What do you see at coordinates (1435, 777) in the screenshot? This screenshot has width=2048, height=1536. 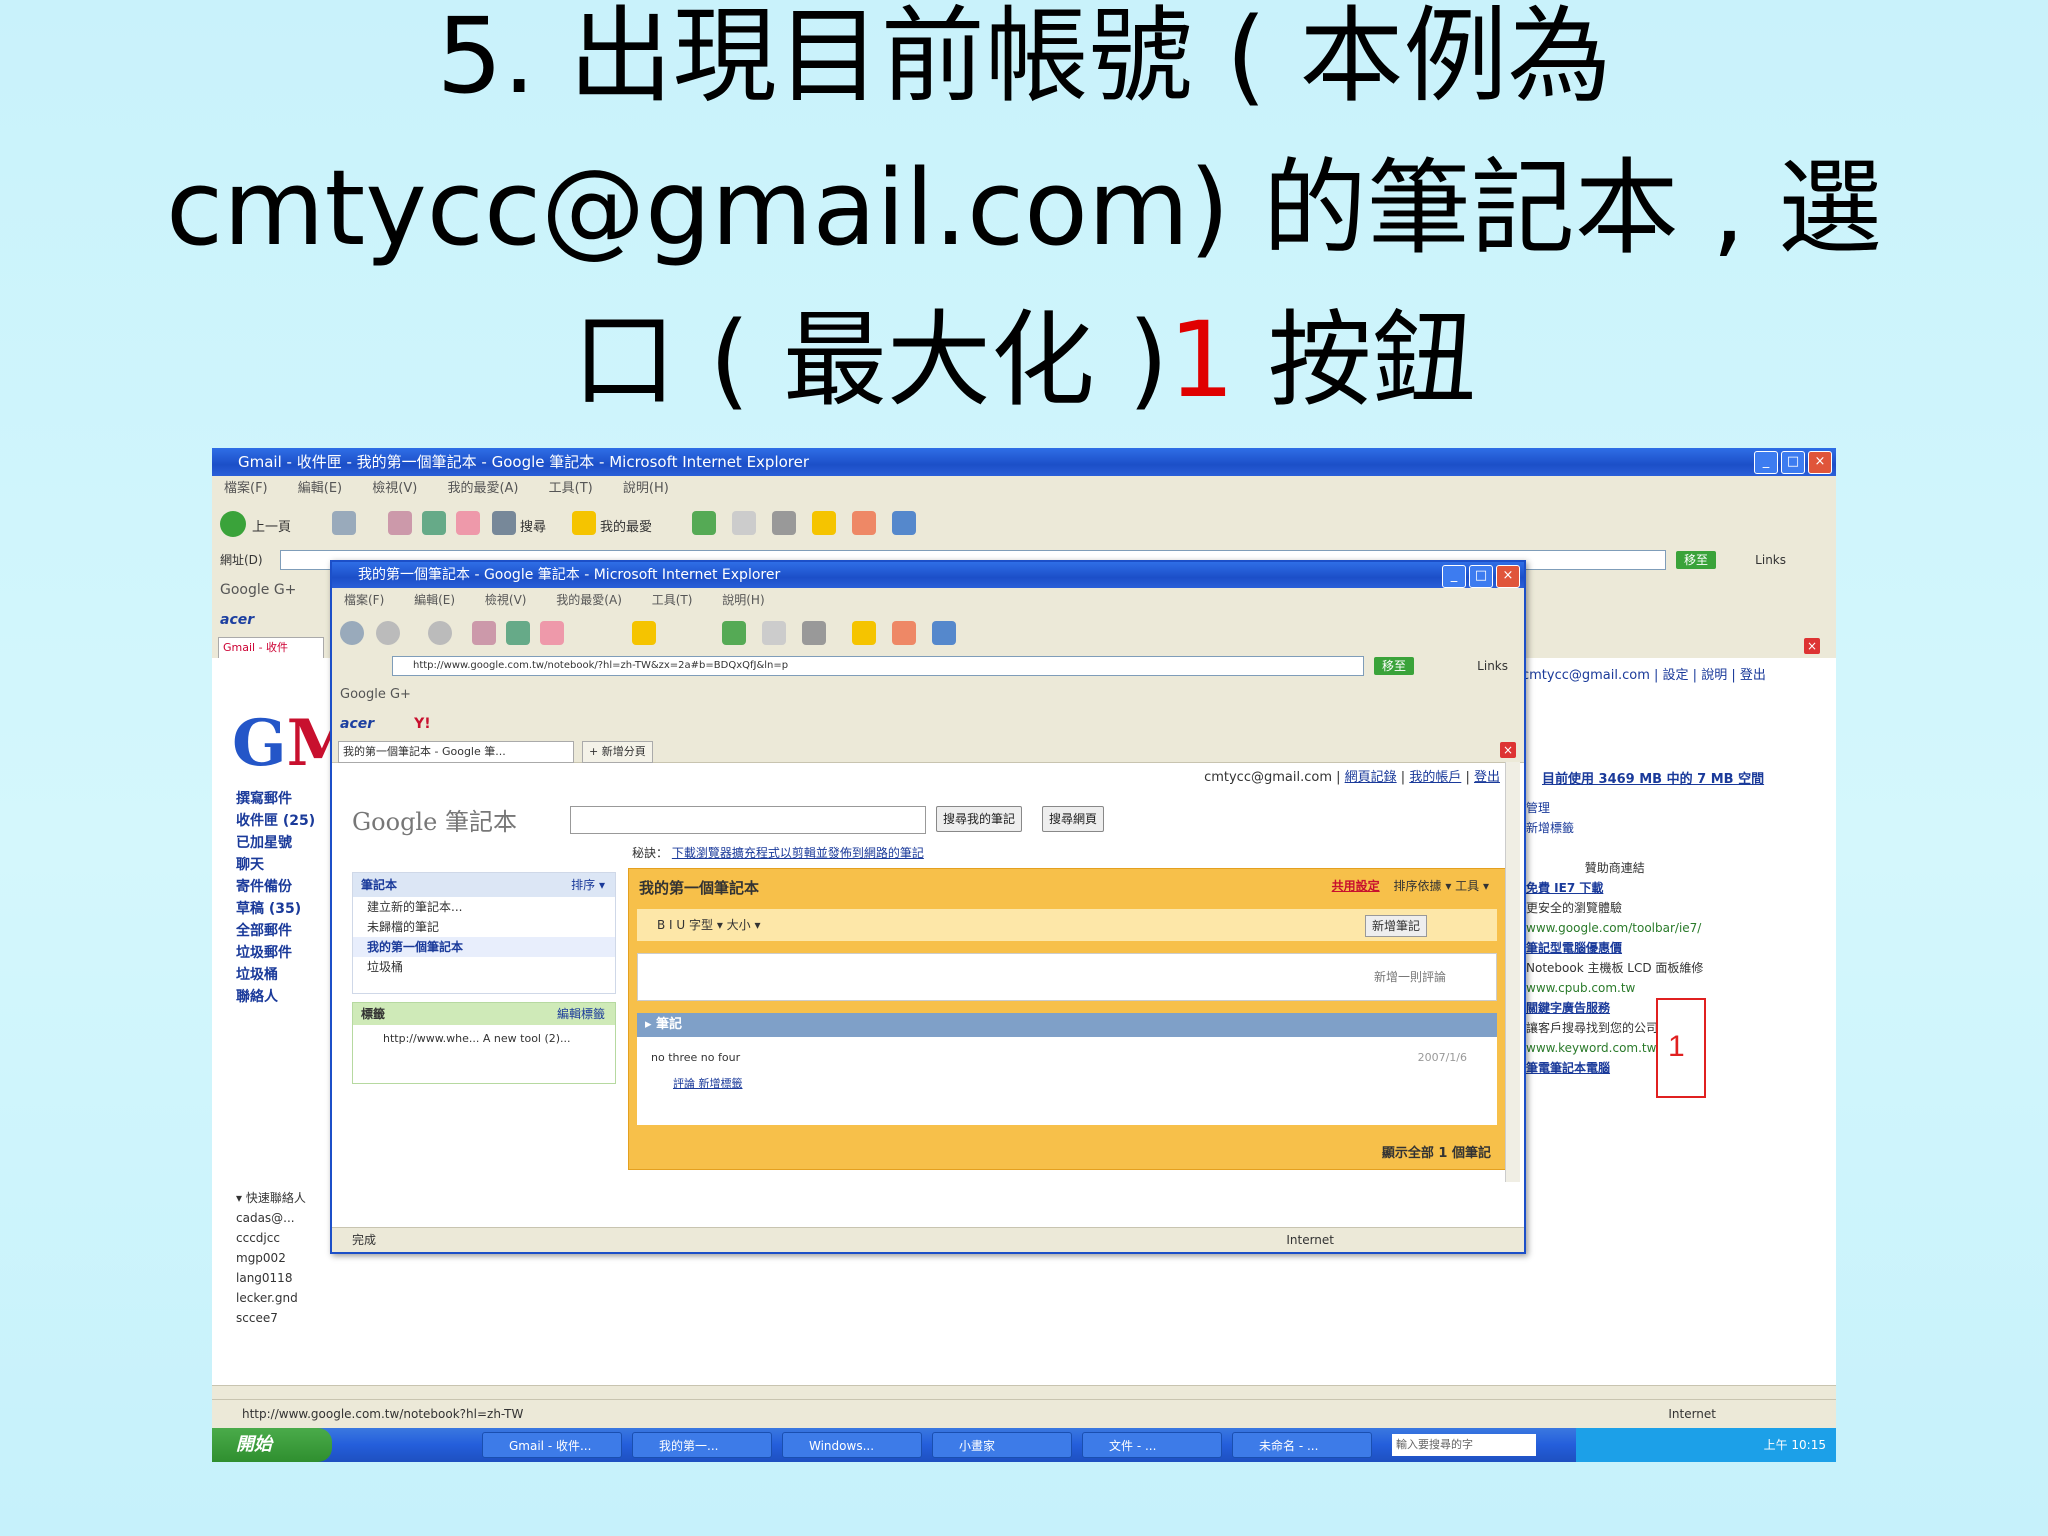 I see `my-account-link: 我的帳戶` at bounding box center [1435, 777].